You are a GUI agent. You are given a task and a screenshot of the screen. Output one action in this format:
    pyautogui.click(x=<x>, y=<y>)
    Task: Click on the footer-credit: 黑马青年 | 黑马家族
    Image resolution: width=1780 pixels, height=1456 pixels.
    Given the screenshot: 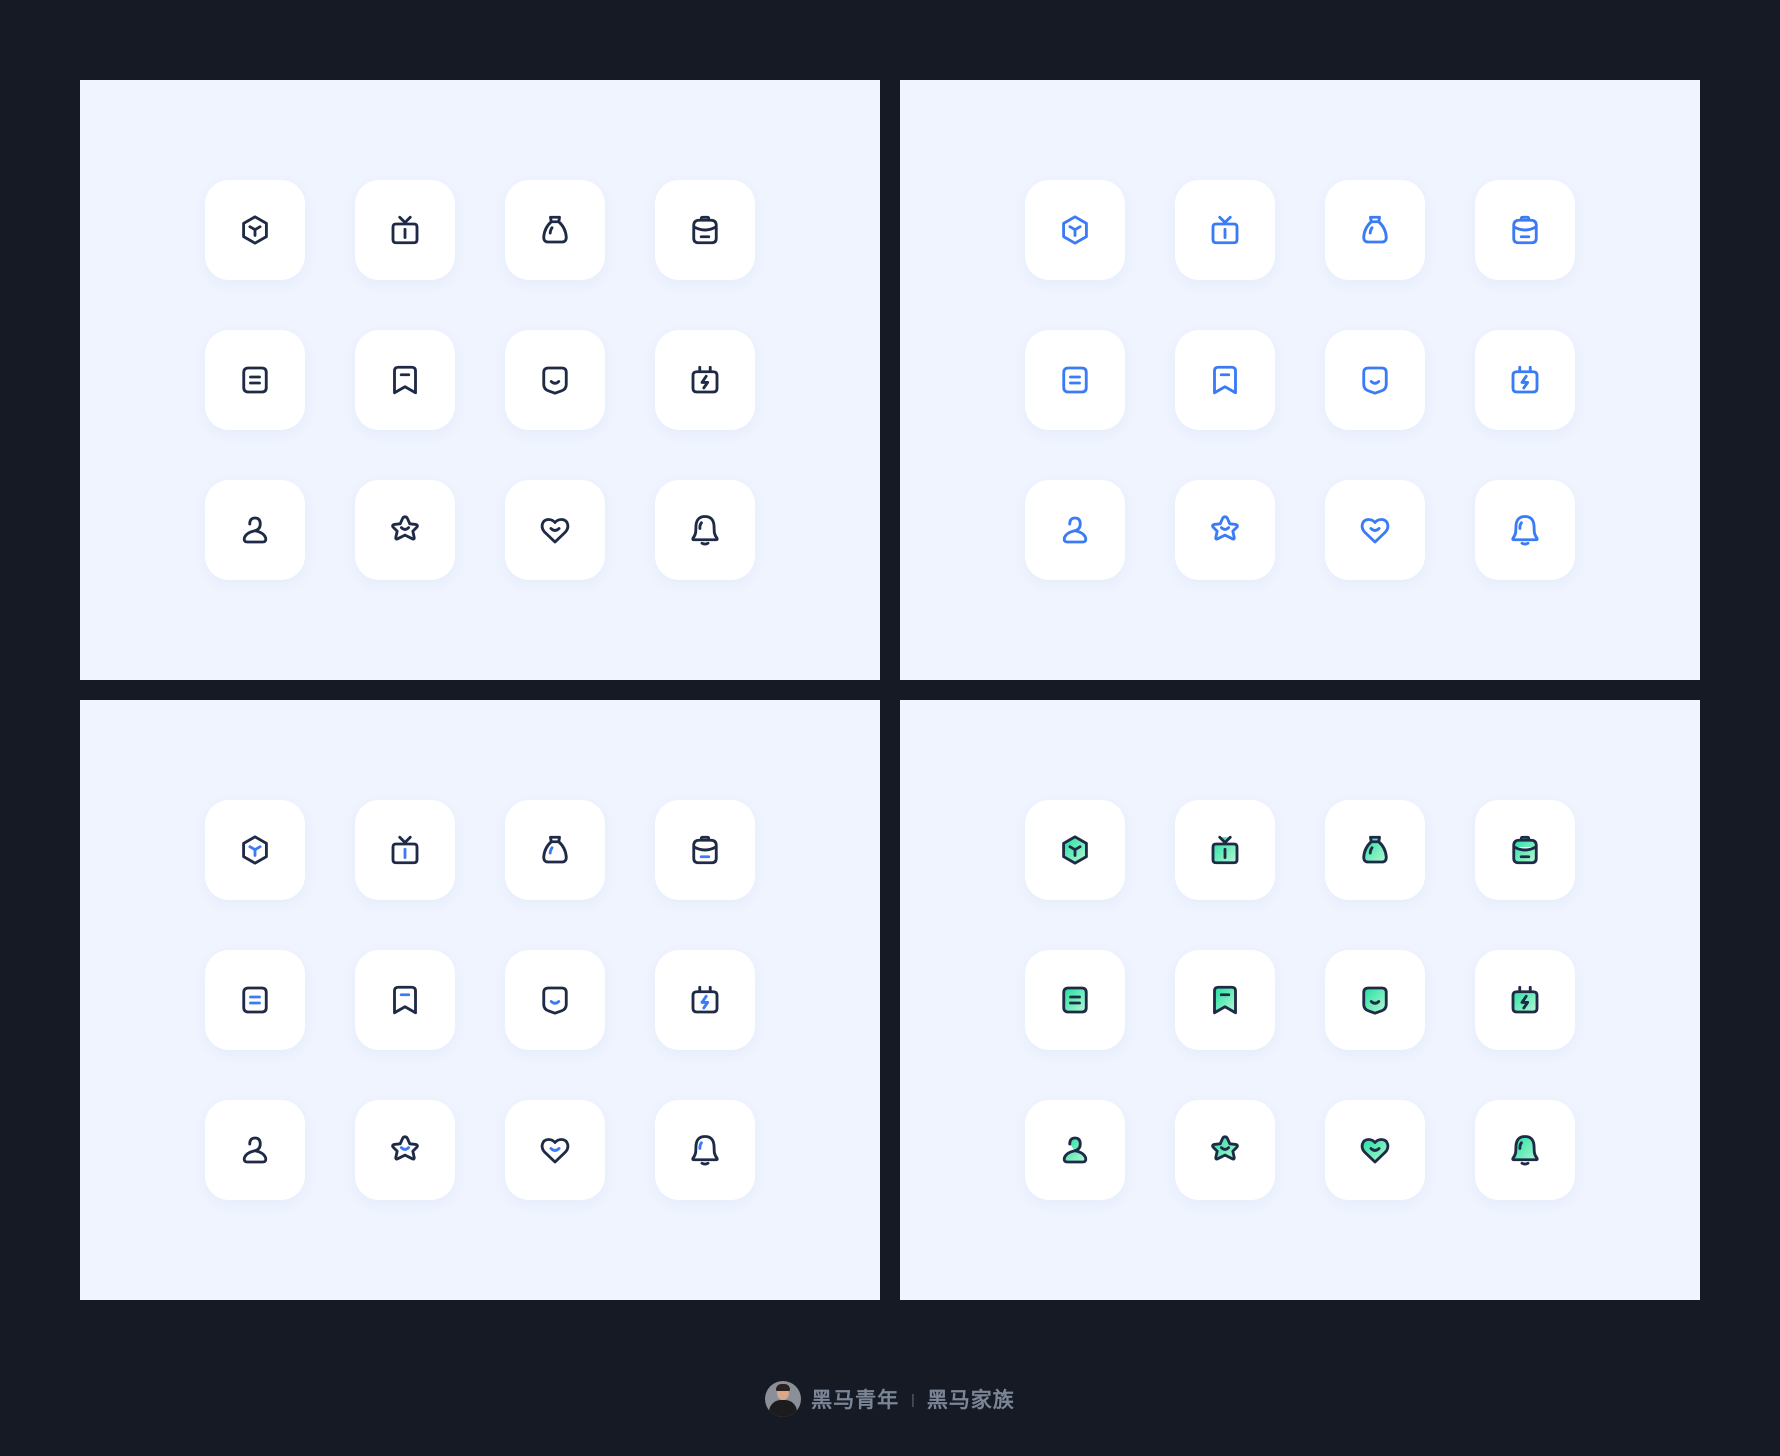 What is the action you would take?
    pyautogui.click(x=890, y=1399)
    